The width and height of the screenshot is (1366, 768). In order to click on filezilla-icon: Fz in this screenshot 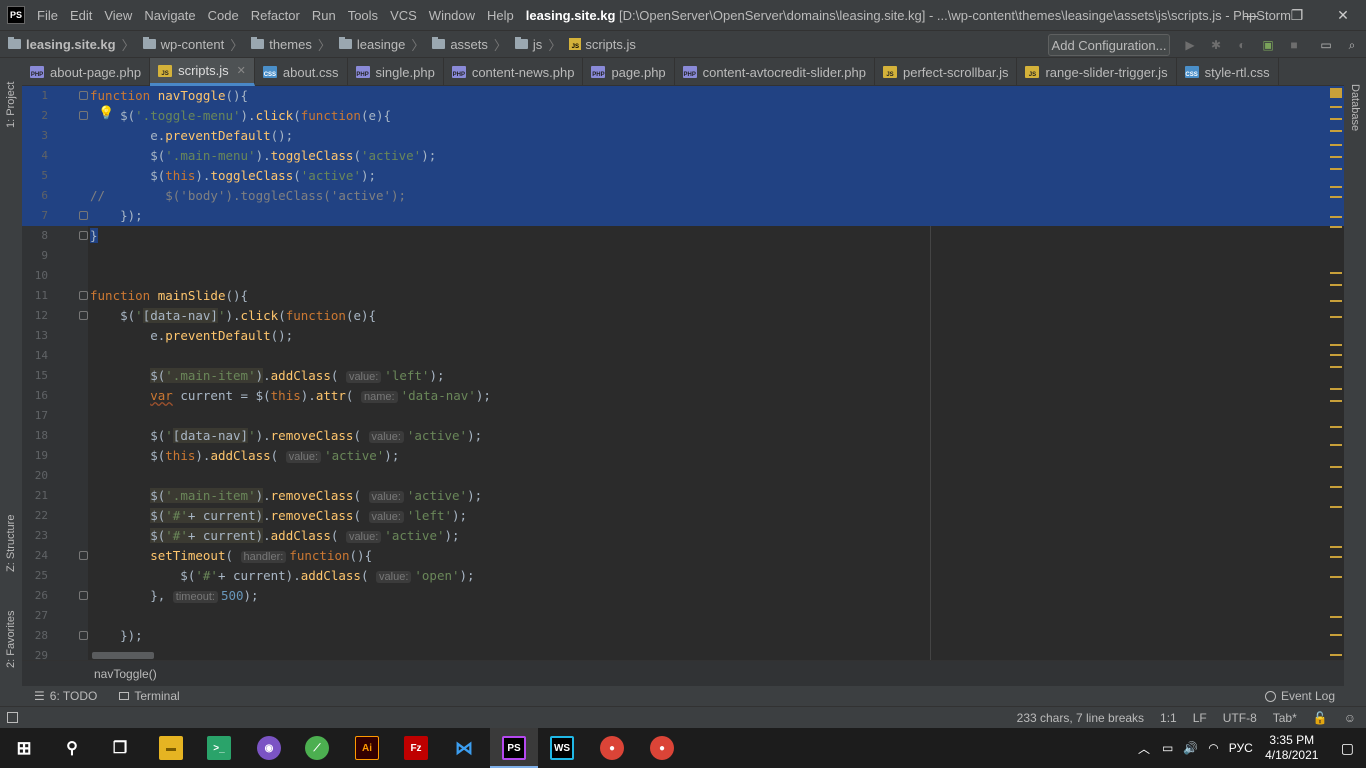, I will do `click(416, 748)`.